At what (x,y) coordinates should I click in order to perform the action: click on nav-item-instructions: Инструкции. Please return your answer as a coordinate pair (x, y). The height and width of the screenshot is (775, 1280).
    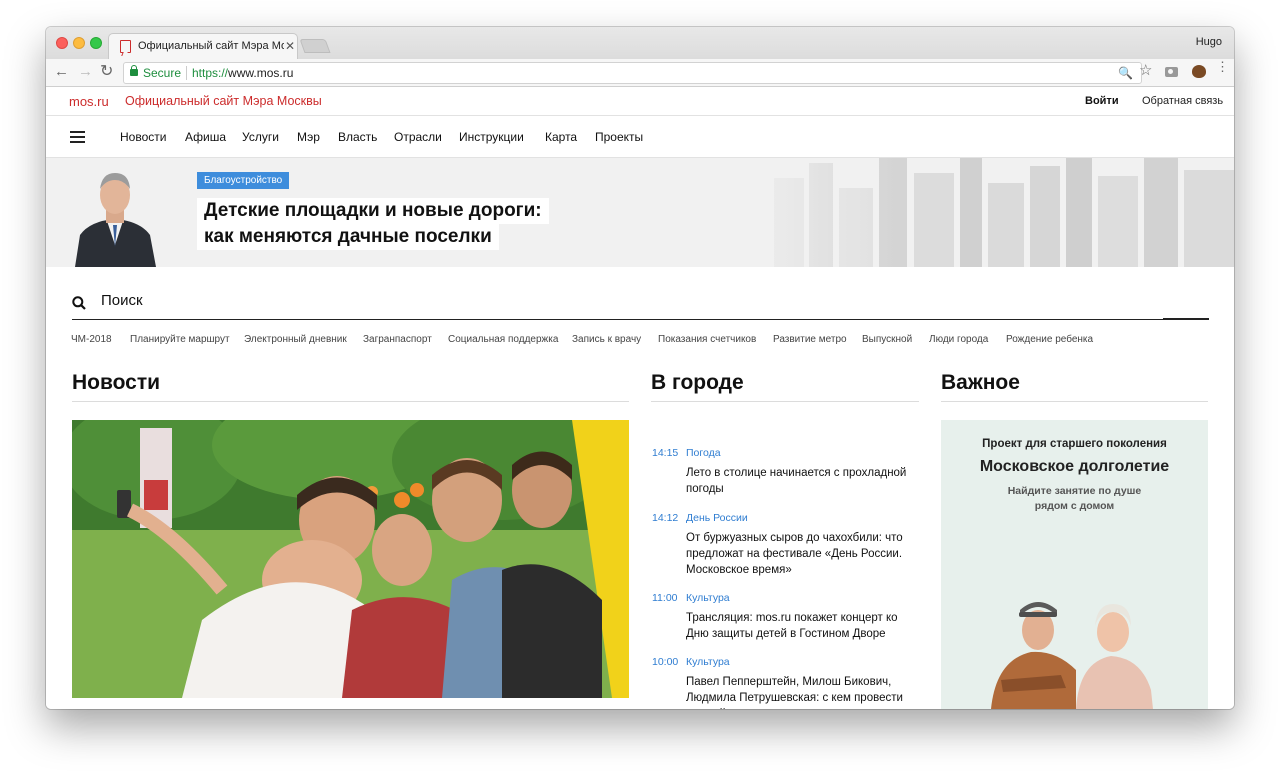
    Looking at the image, I should click on (491, 137).